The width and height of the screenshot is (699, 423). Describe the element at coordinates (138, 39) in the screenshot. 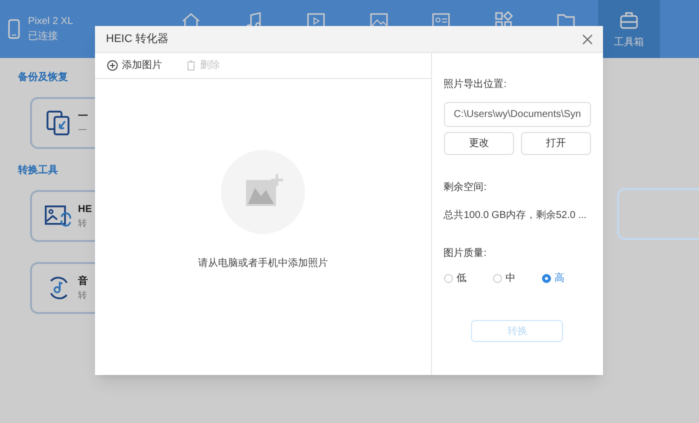

I see `dialog-title: HEIC 转化器` at that location.